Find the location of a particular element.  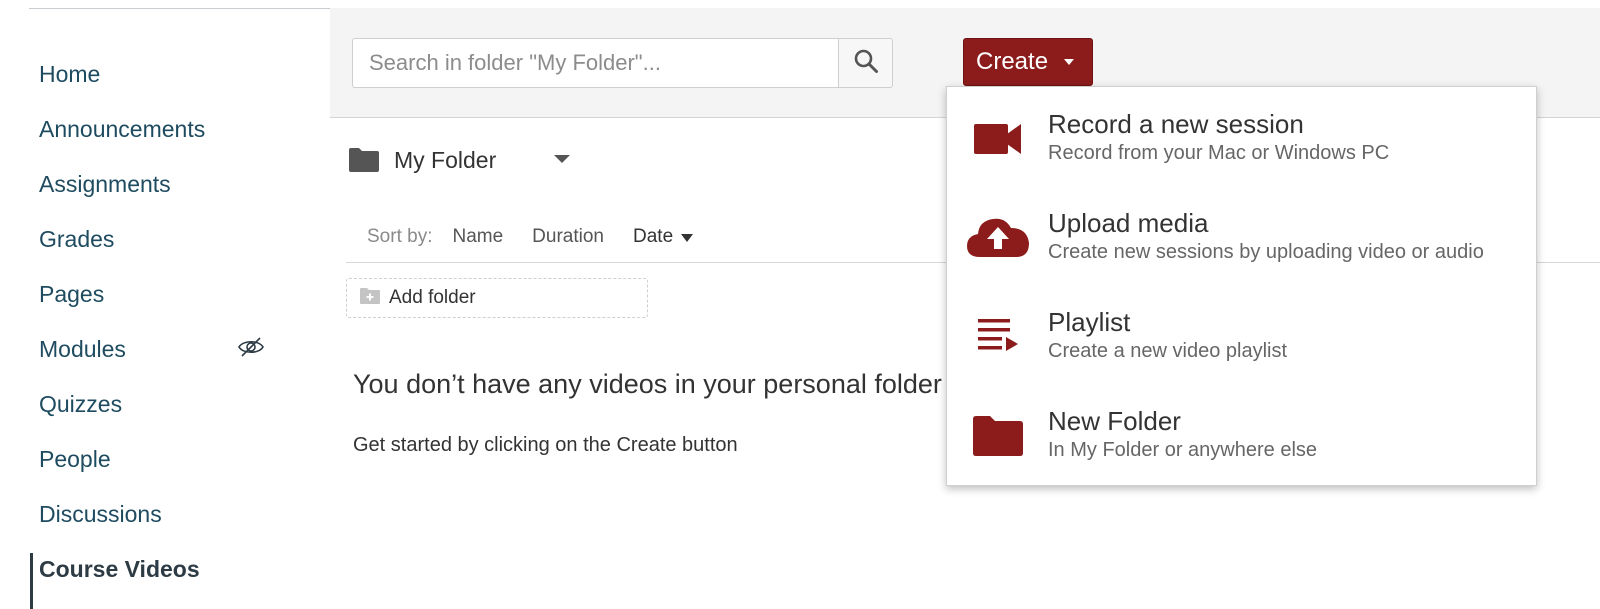

nav-item-announcements: Announcements is located at coordinates (122, 129).